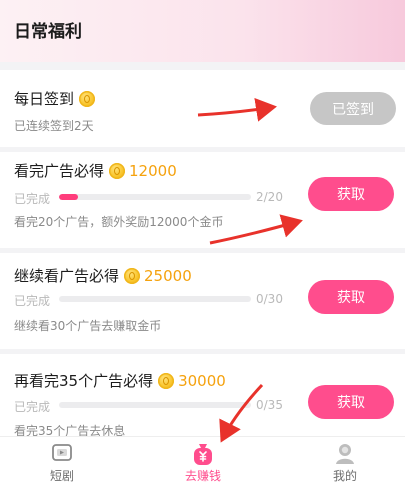 The width and height of the screenshot is (405, 492). Describe the element at coordinates (269, 197) in the screenshot. I see `progress-count: 2/20` at that location.